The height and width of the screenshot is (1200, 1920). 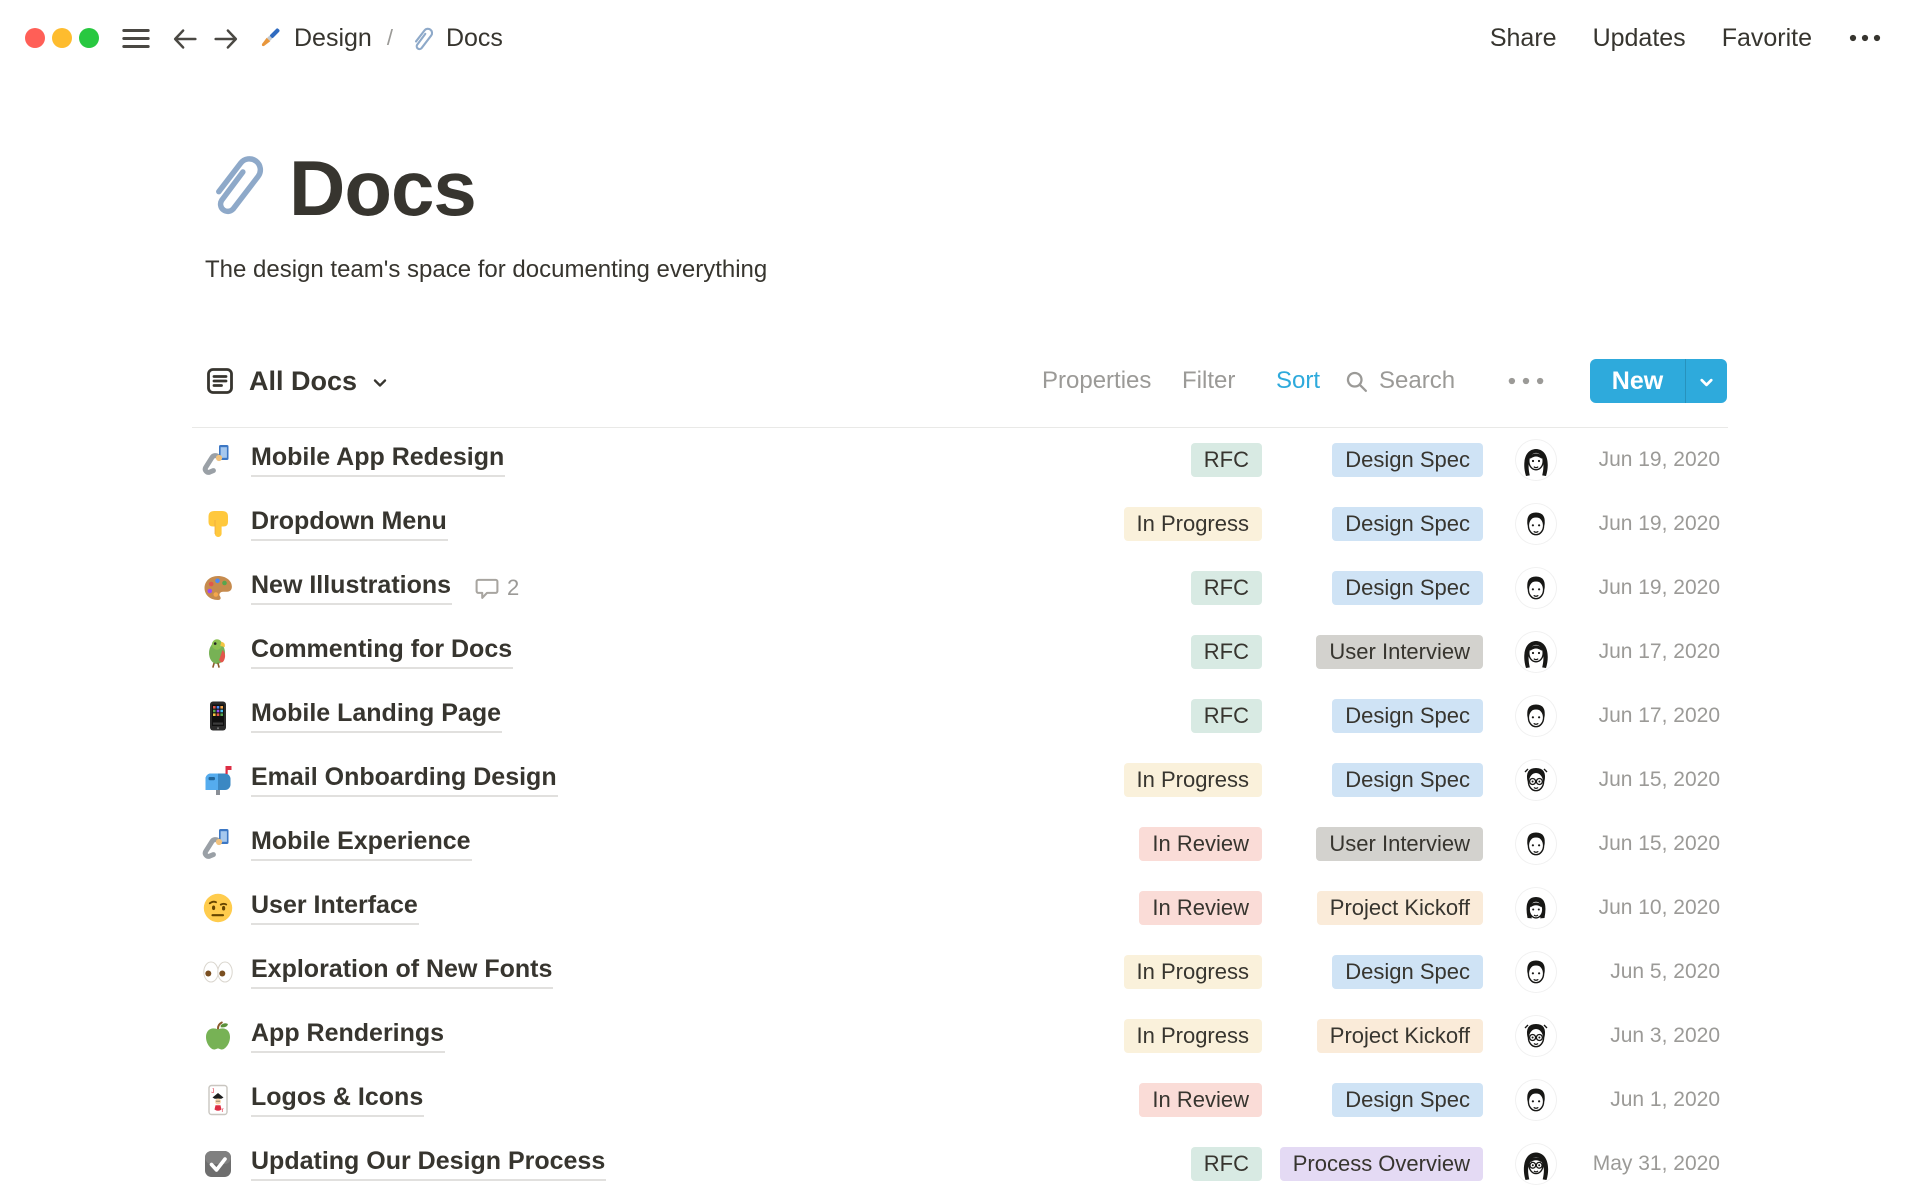 I want to click on search-button: Search, so click(x=1399, y=381).